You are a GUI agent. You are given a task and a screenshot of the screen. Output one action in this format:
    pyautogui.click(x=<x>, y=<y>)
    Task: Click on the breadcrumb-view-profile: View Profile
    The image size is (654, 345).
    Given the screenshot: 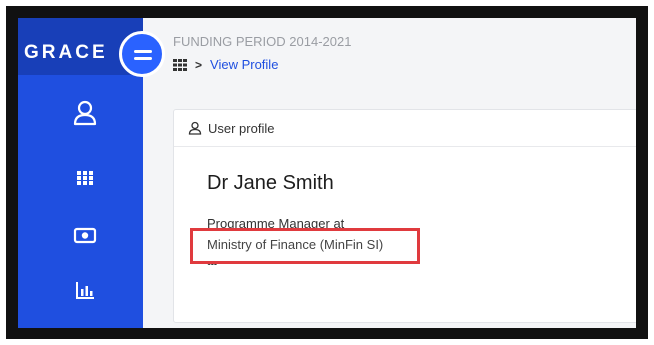 What is the action you would take?
    pyautogui.click(x=244, y=64)
    